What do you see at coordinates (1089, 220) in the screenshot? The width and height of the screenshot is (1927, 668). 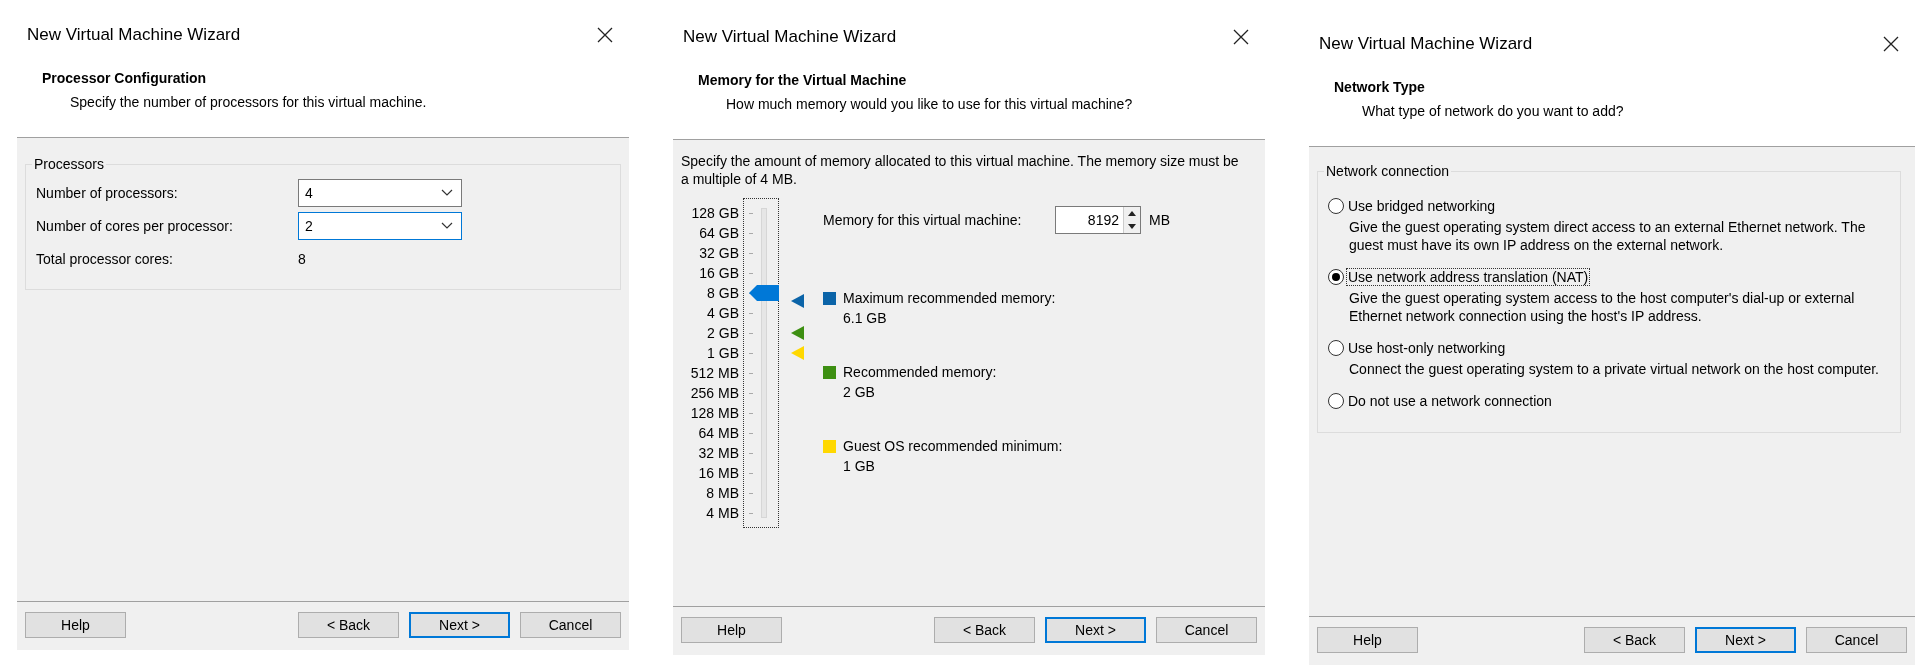 I see `memory-value: 8192` at bounding box center [1089, 220].